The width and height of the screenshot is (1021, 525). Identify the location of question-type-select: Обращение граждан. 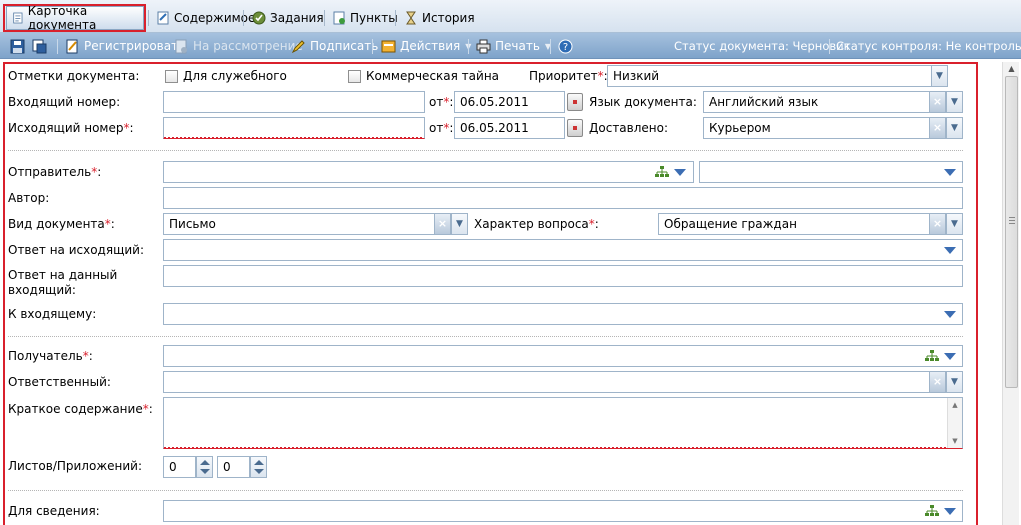
(794, 224).